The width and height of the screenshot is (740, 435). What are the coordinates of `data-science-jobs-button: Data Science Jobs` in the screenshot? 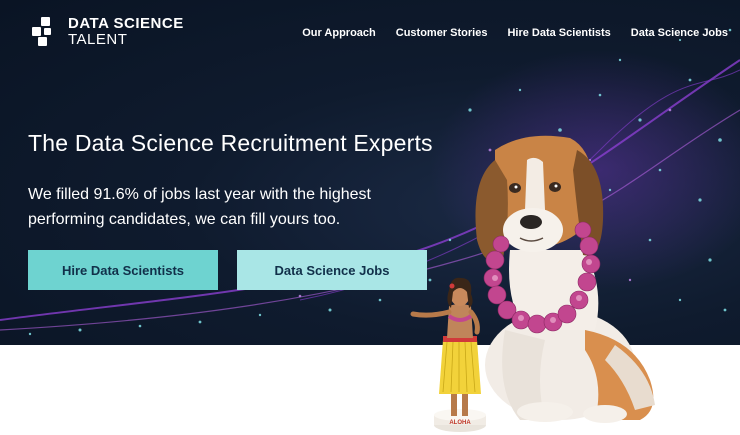 It's located at (332, 270).